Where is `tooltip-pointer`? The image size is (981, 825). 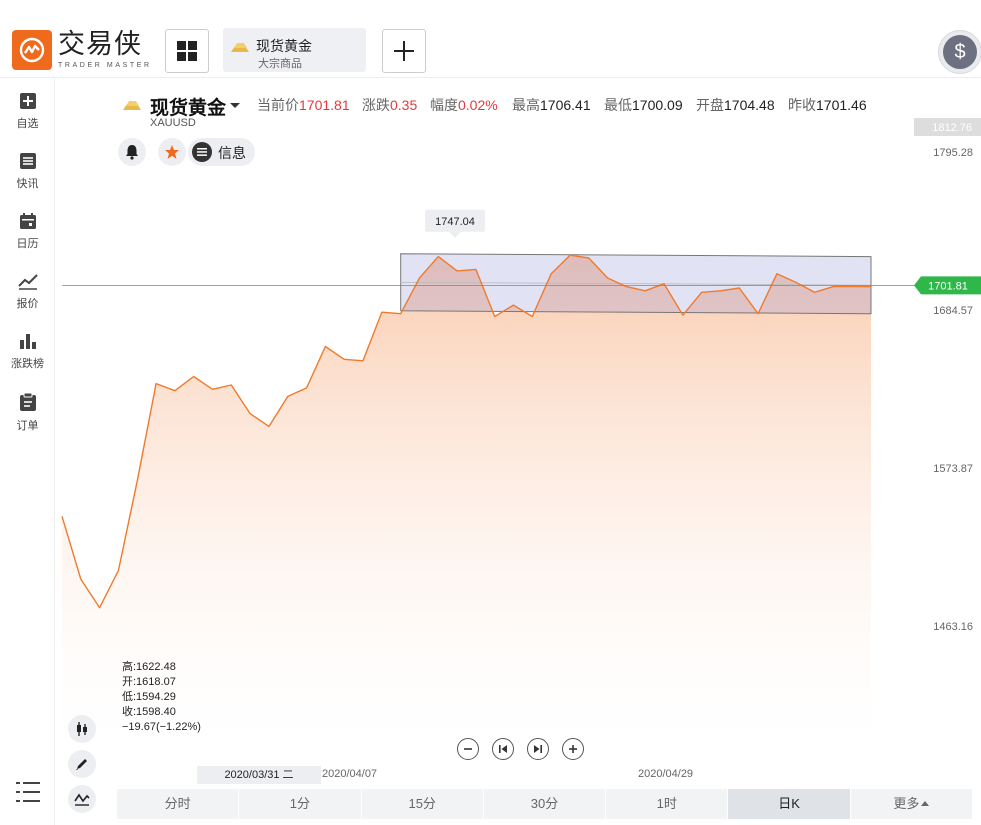 tooltip-pointer is located at coordinates (455, 234).